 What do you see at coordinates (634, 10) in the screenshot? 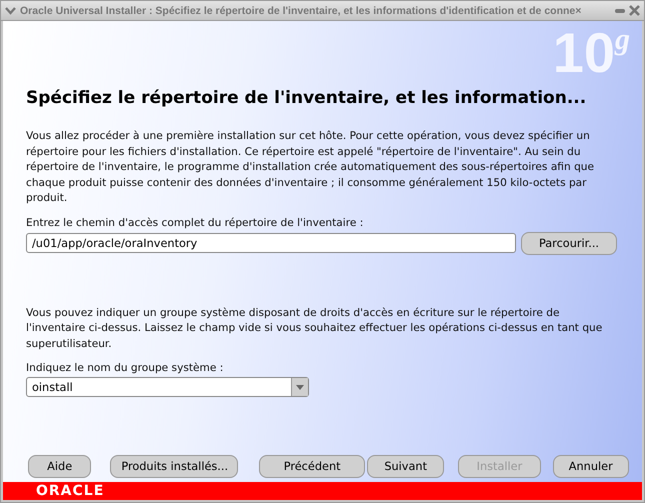
I see `close-icon` at bounding box center [634, 10].